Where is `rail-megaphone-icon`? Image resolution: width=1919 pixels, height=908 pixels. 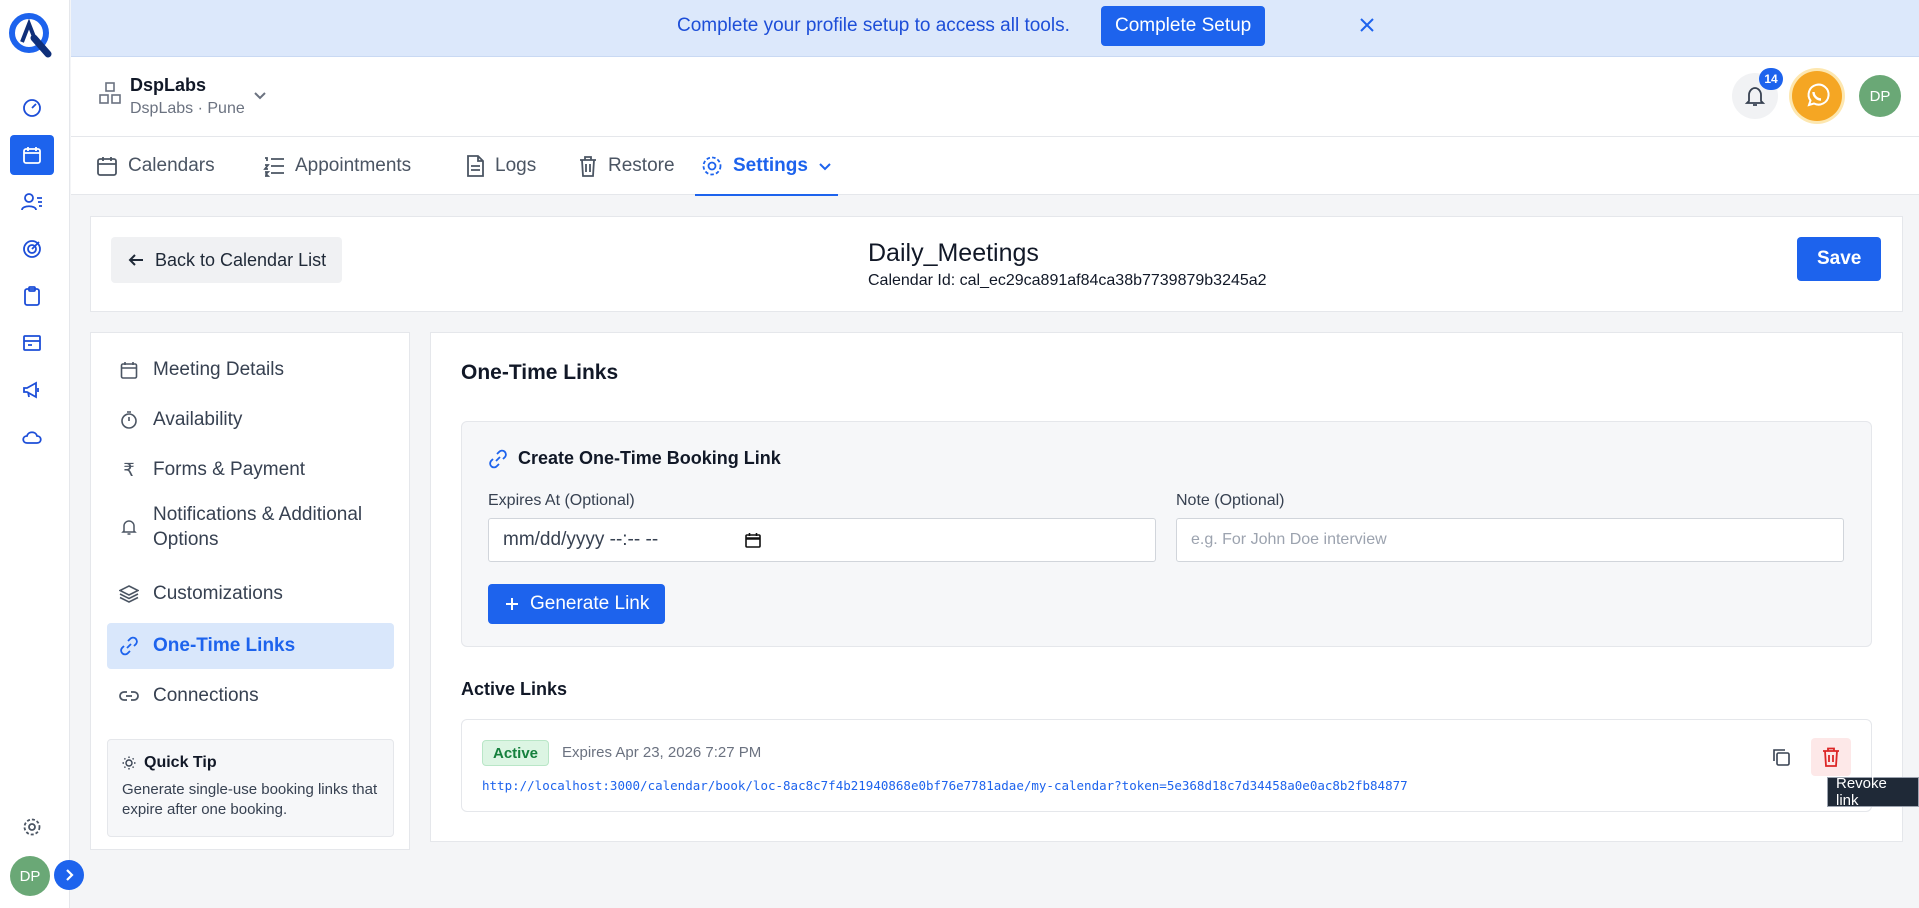 rail-megaphone-icon is located at coordinates (32, 390).